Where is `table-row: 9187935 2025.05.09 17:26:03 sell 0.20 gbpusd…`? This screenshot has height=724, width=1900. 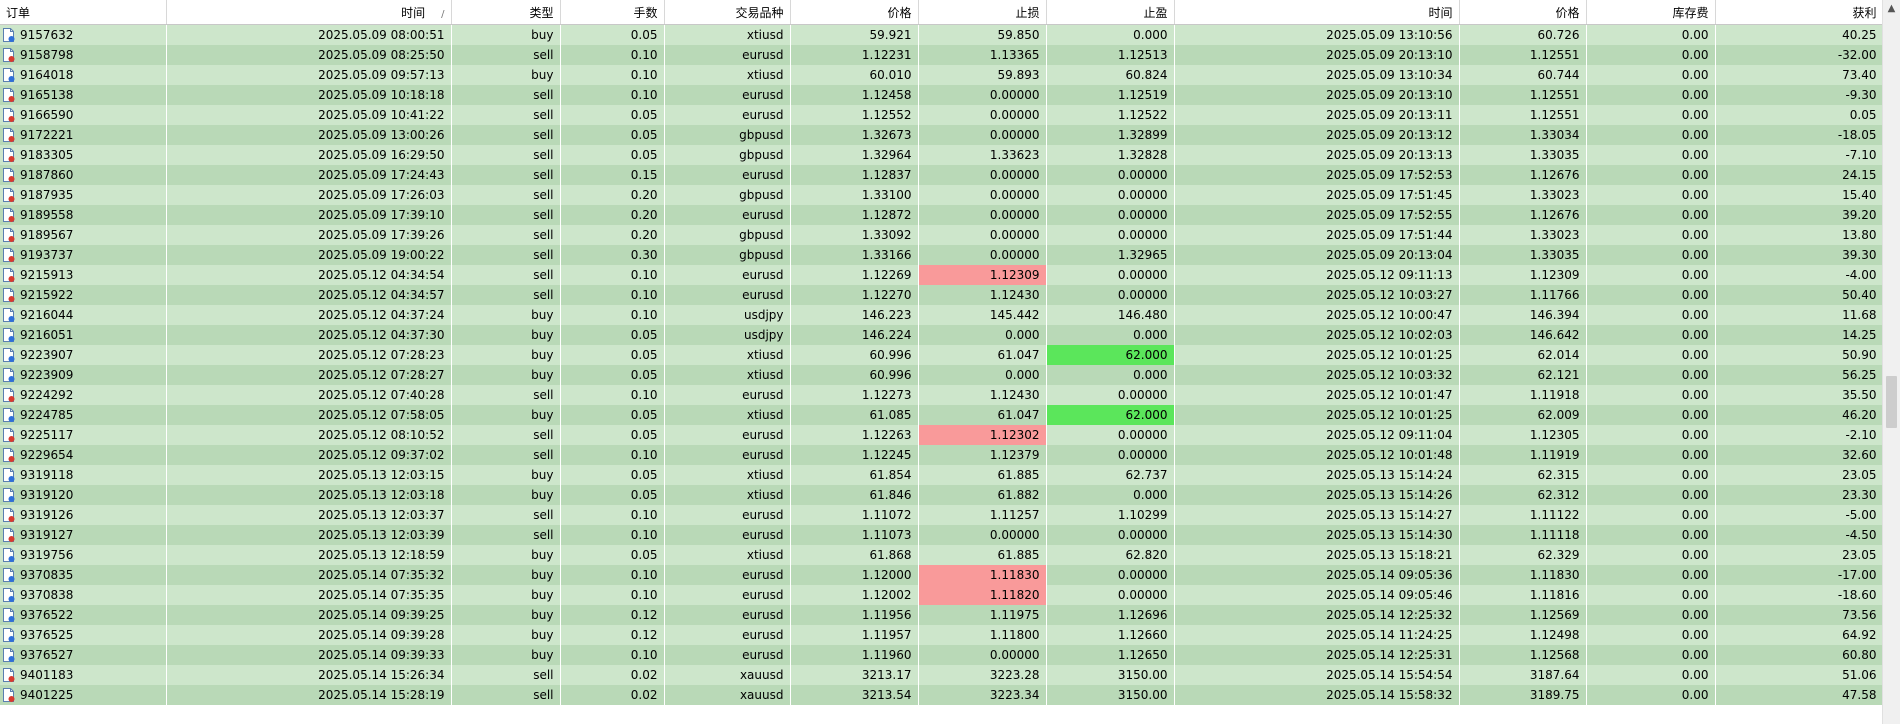
table-row: 9187935 2025.05.09 17:26:03 sell 0.20 gbpusd… is located at coordinates (941, 195).